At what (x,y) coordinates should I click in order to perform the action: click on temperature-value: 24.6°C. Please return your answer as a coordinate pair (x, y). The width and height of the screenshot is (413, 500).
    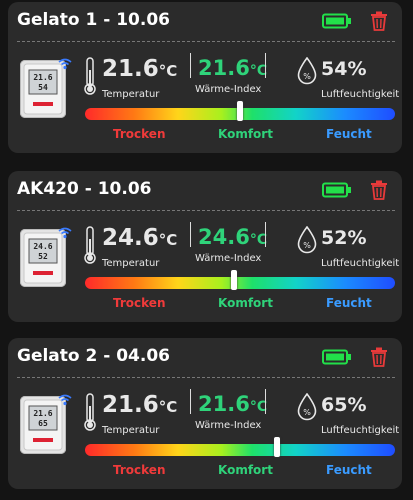
    Looking at the image, I should click on (140, 238).